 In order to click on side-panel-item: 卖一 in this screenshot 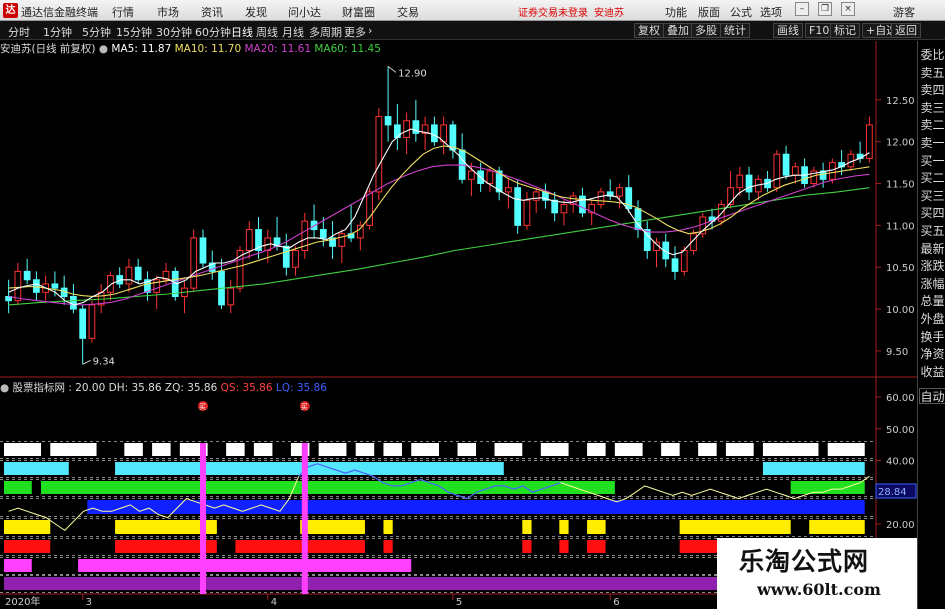, I will do `click(932, 143)`.